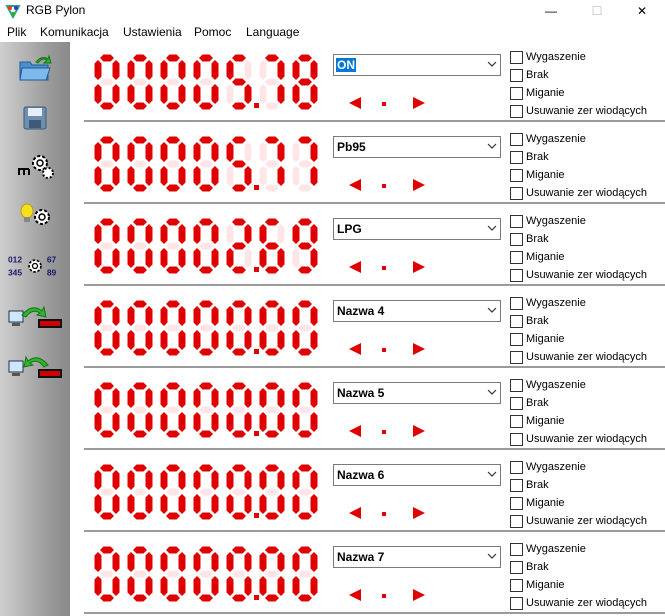 The image size is (665, 616). I want to click on menu-komunikacja: Komunikacja, so click(74, 32).